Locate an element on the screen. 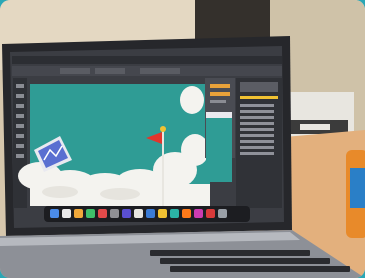 This screenshot has height=278, width=365. drink-can is located at coordinates (355, 194).